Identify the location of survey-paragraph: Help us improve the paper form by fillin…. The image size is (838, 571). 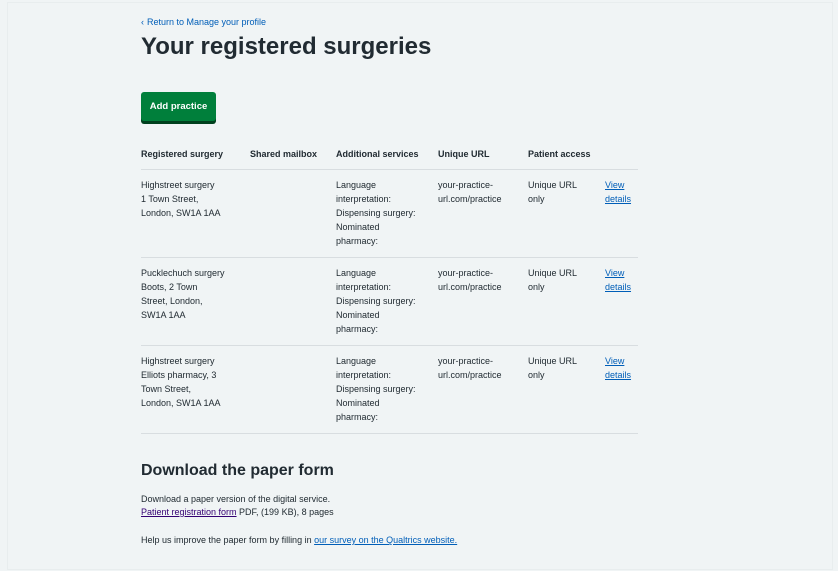
(299, 540).